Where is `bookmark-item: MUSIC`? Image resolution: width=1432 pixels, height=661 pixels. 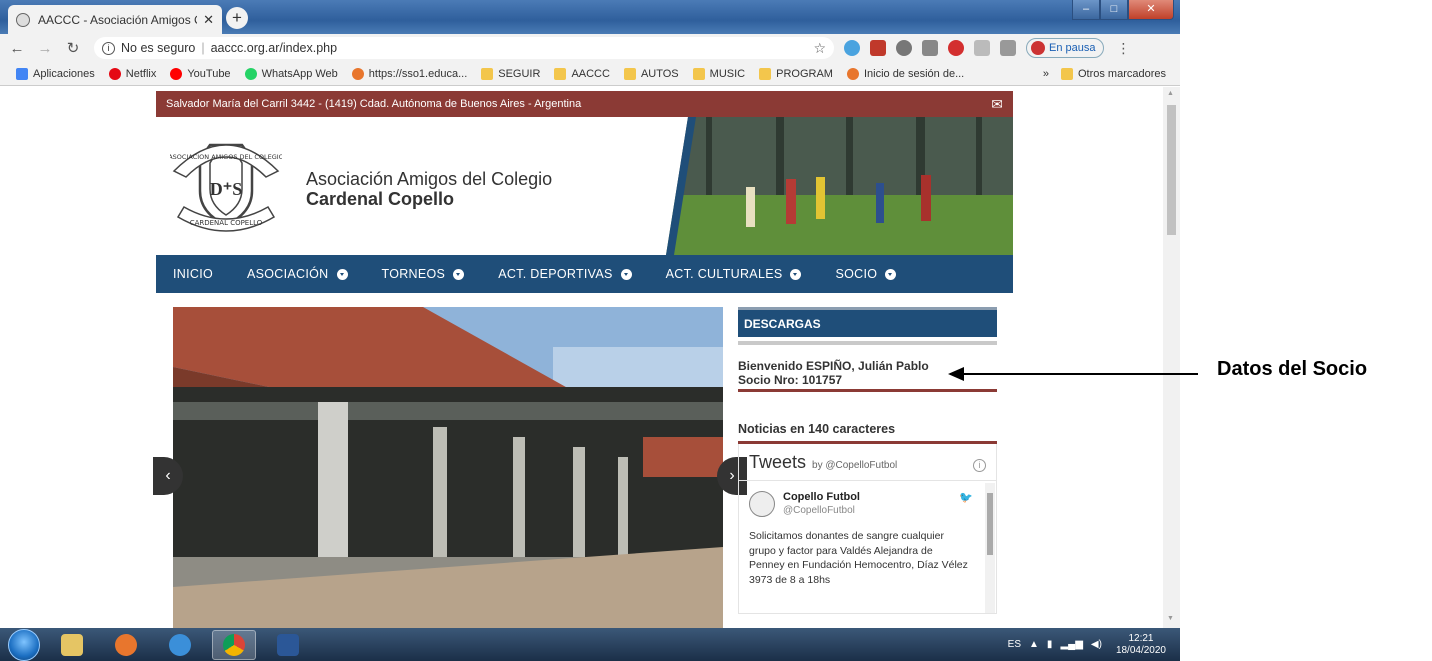
bookmark-item: MUSIC is located at coordinates (718, 73).